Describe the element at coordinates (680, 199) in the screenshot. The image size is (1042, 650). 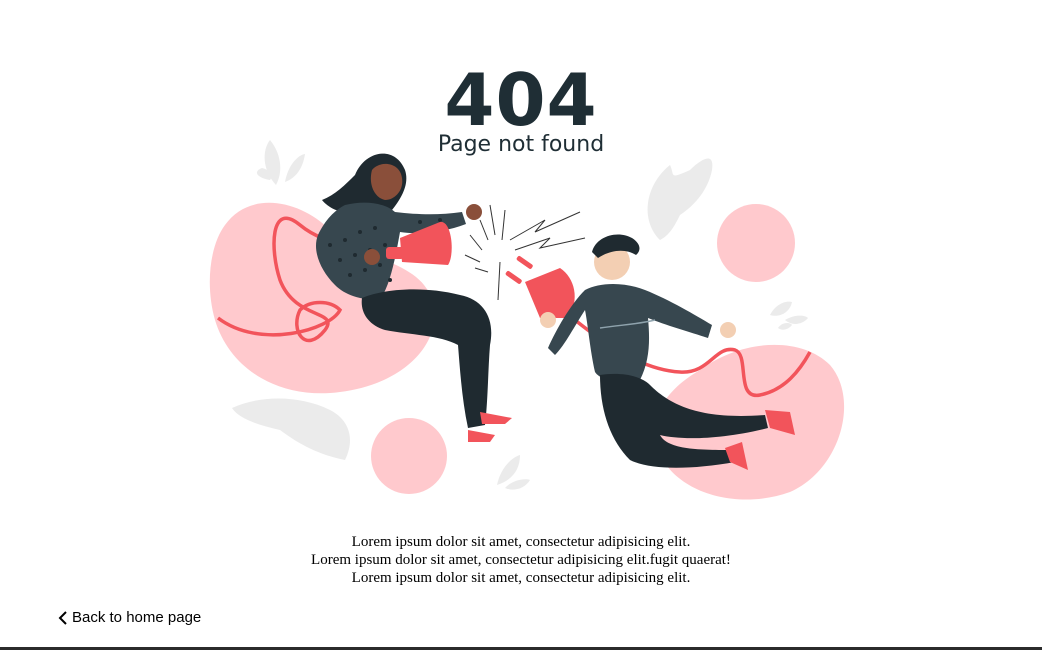
I see `leaf-decoration-top-right` at that location.